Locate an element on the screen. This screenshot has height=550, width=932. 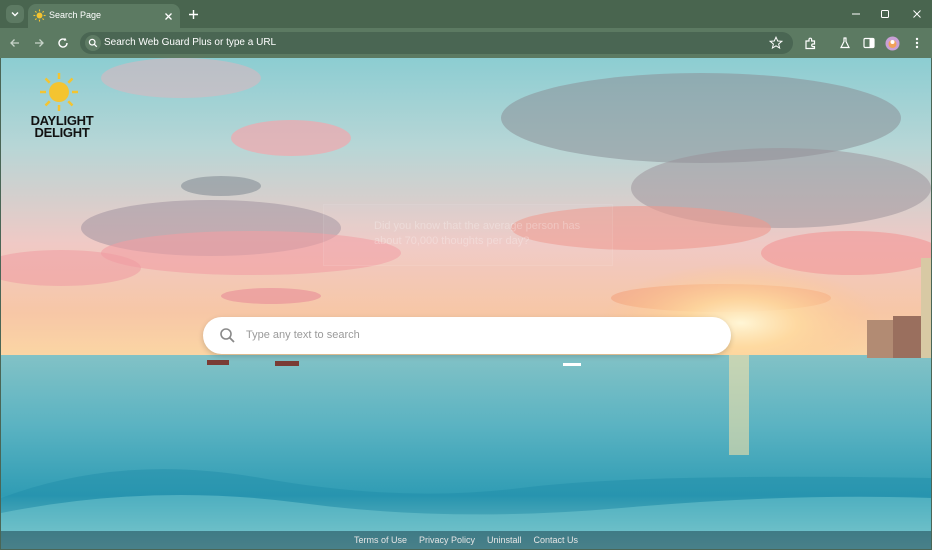
labs-flask-icon is located at coordinates (845, 43).